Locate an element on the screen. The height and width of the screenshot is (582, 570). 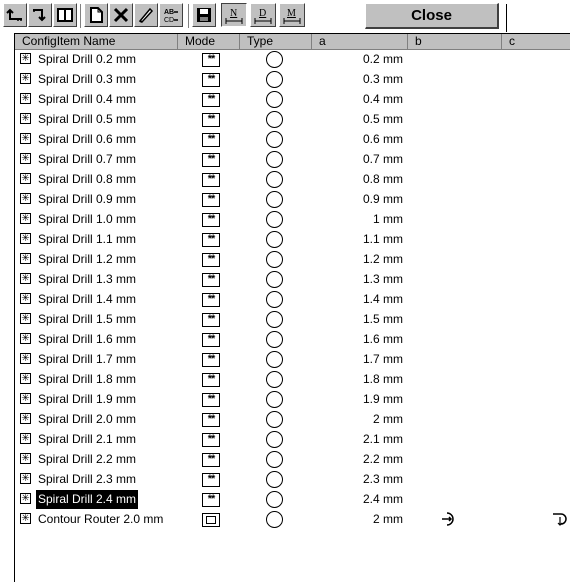
table-row: ✳ Spiral Drill 1.5 mm ** 1.5 mm is located at coordinates (292, 319).